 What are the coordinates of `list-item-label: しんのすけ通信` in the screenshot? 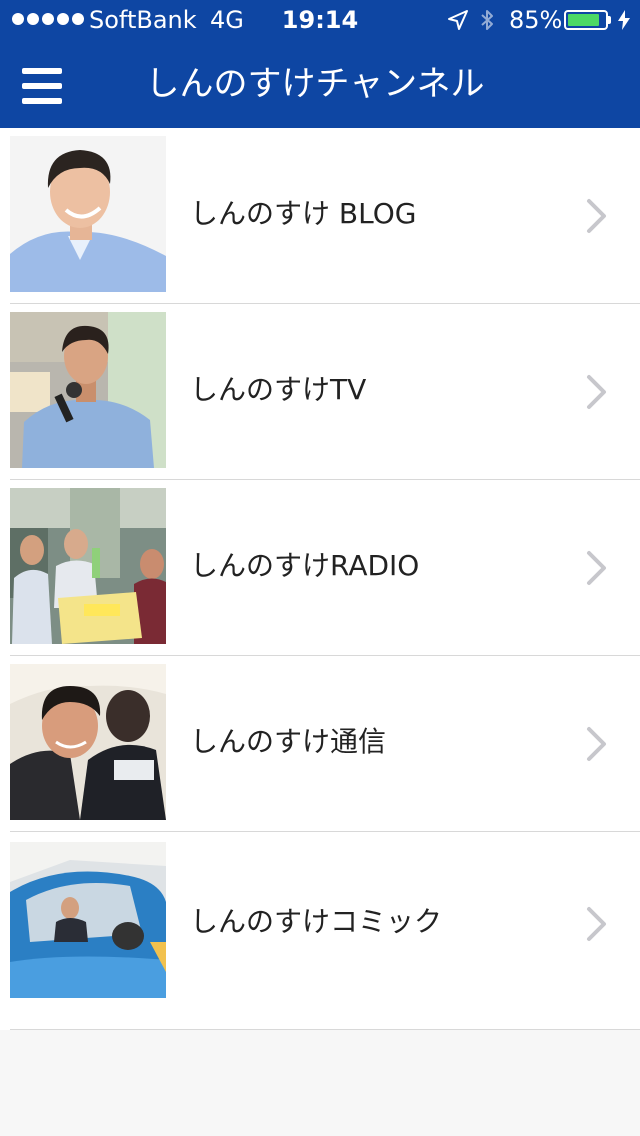 It's located at (288, 741).